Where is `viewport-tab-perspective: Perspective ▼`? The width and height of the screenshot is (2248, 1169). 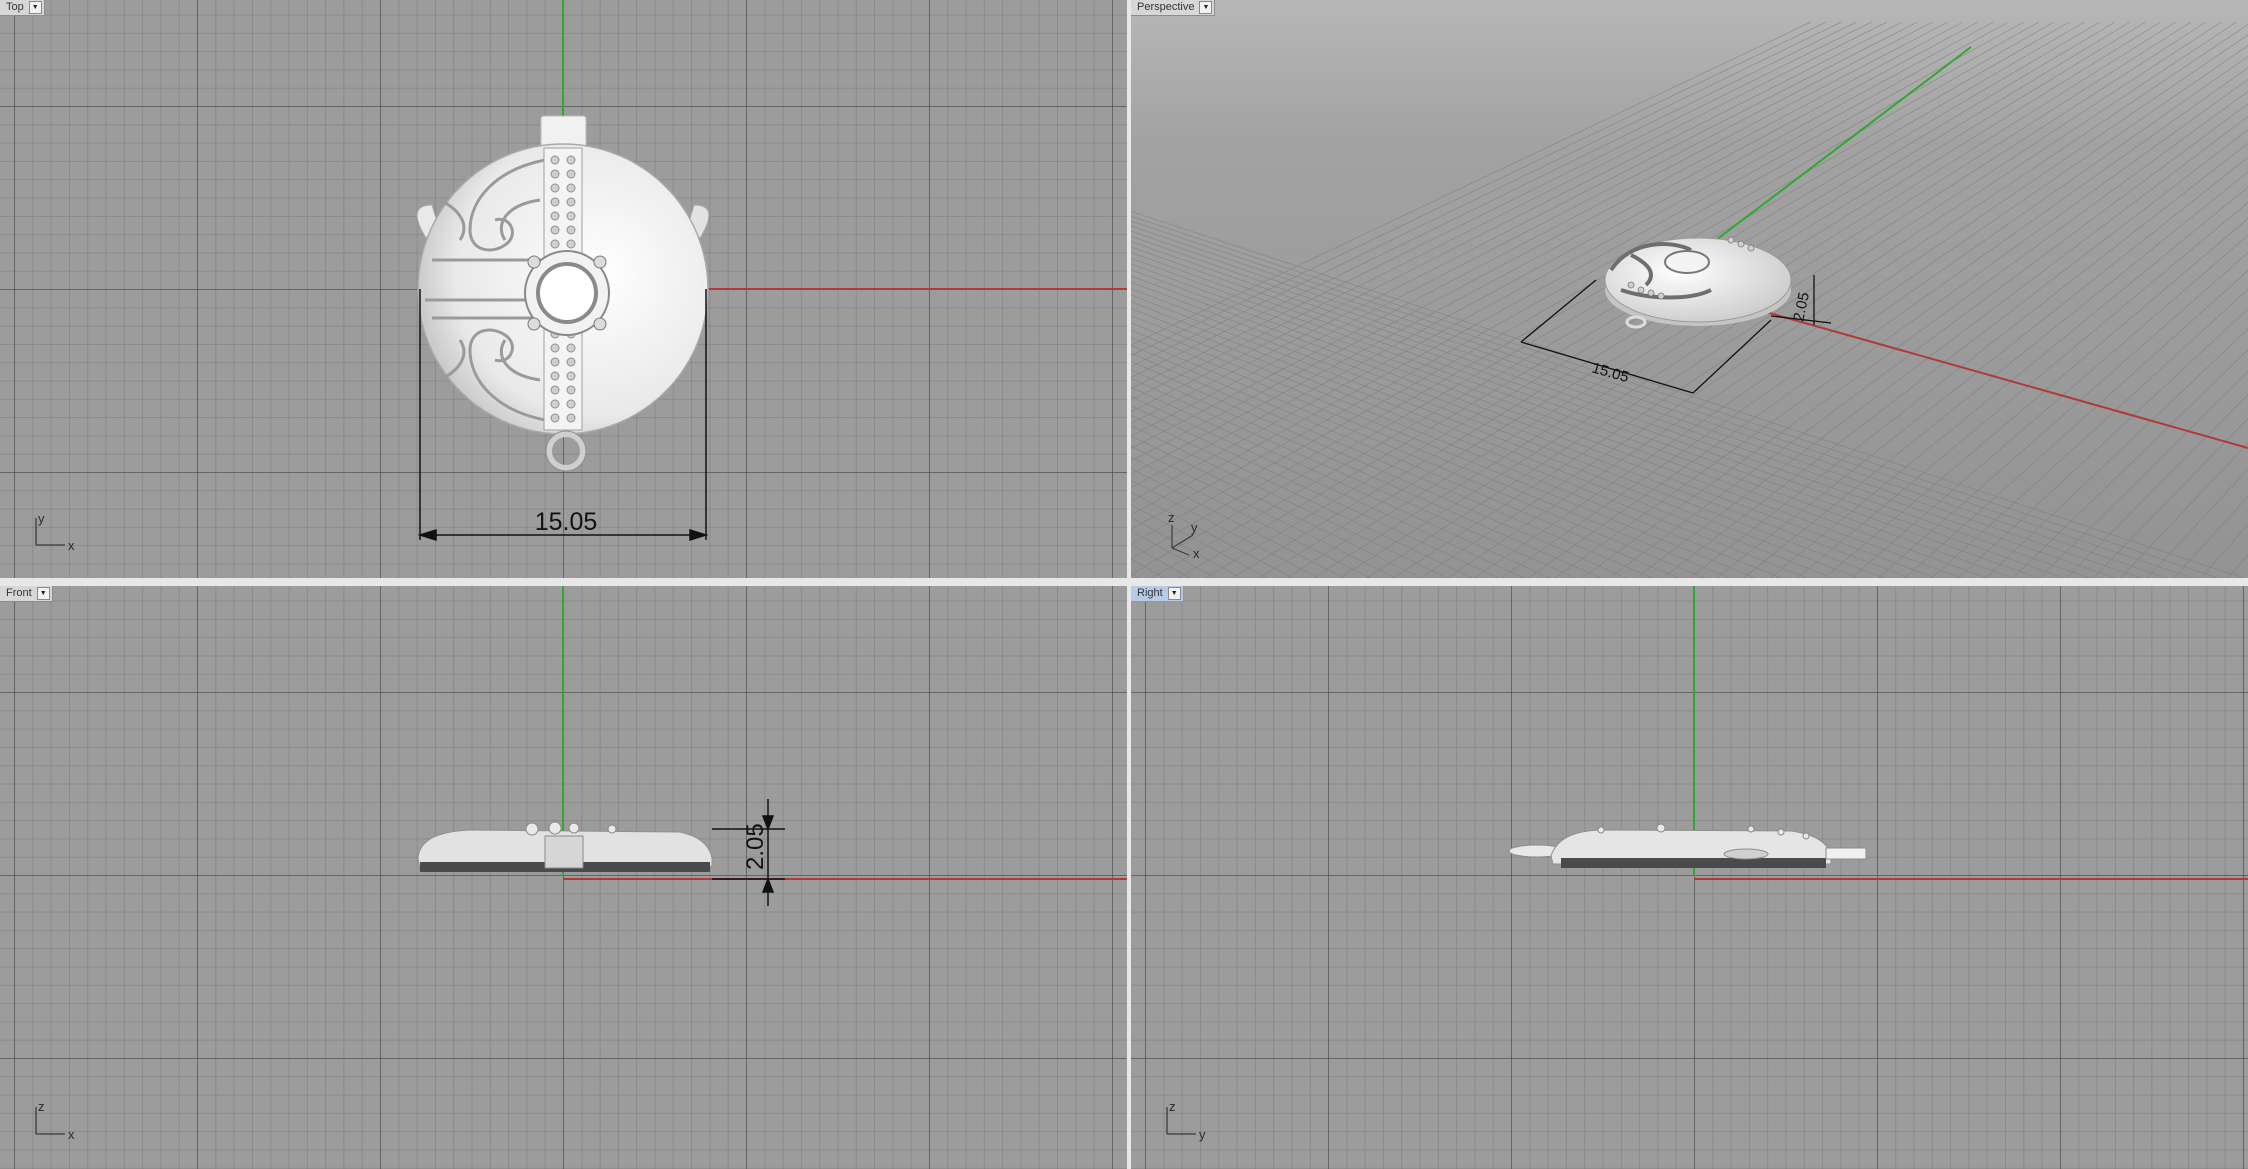
viewport-tab-perspective: Perspective ▼ is located at coordinates (1173, 8).